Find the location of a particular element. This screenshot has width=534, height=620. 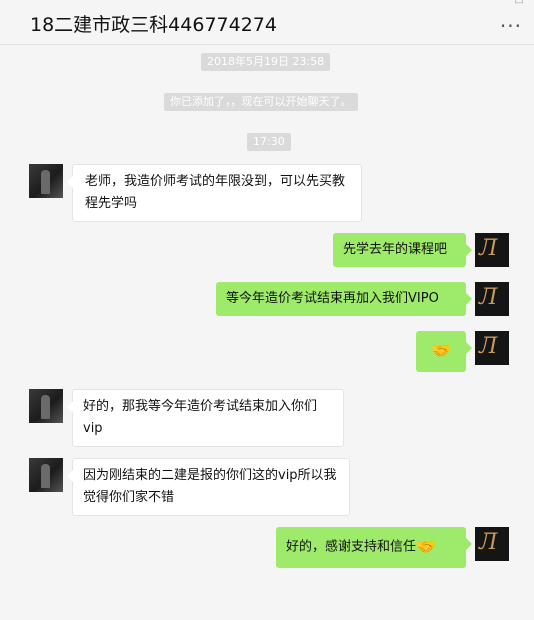

chat-title: 18二建市政三科446774274 is located at coordinates (153, 25).